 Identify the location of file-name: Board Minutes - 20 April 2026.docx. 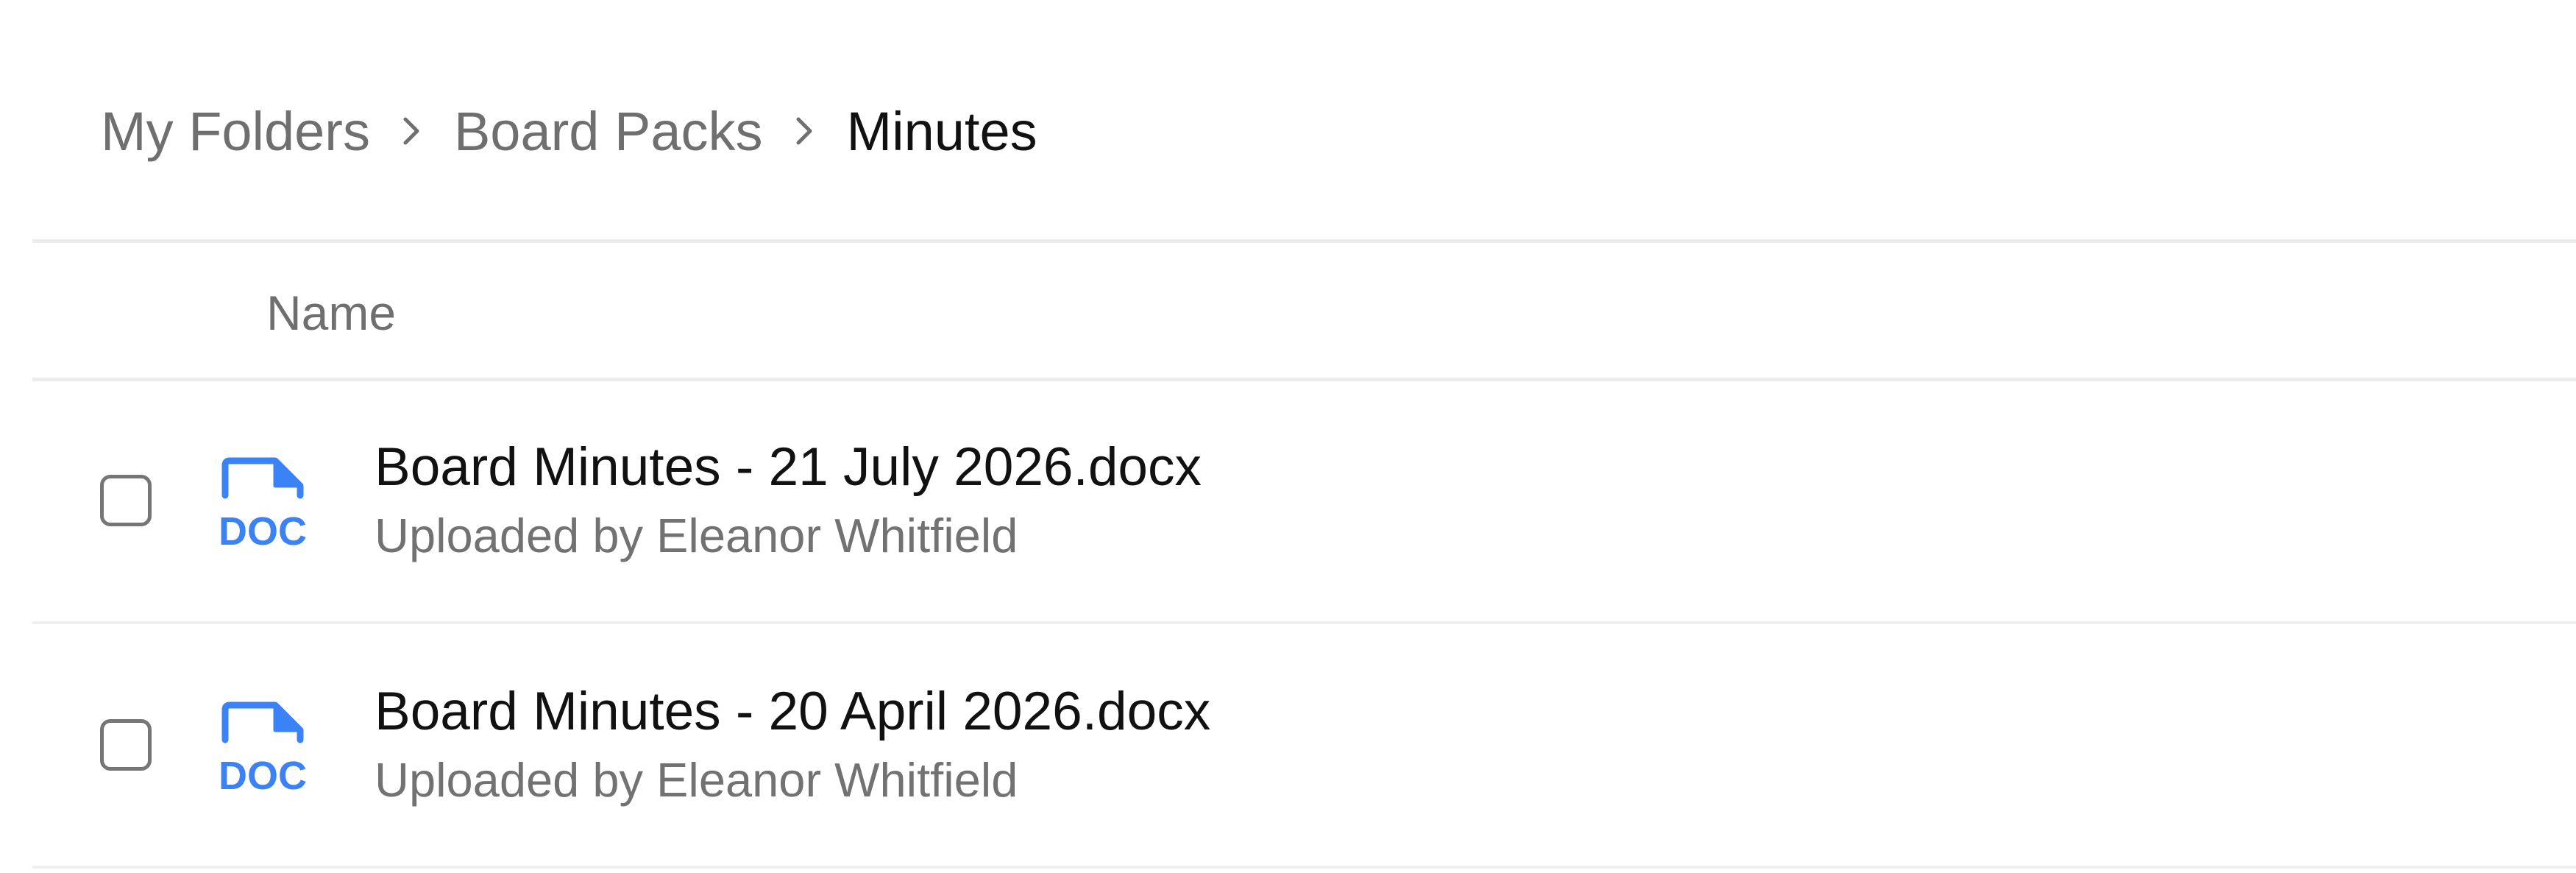
(792, 712).